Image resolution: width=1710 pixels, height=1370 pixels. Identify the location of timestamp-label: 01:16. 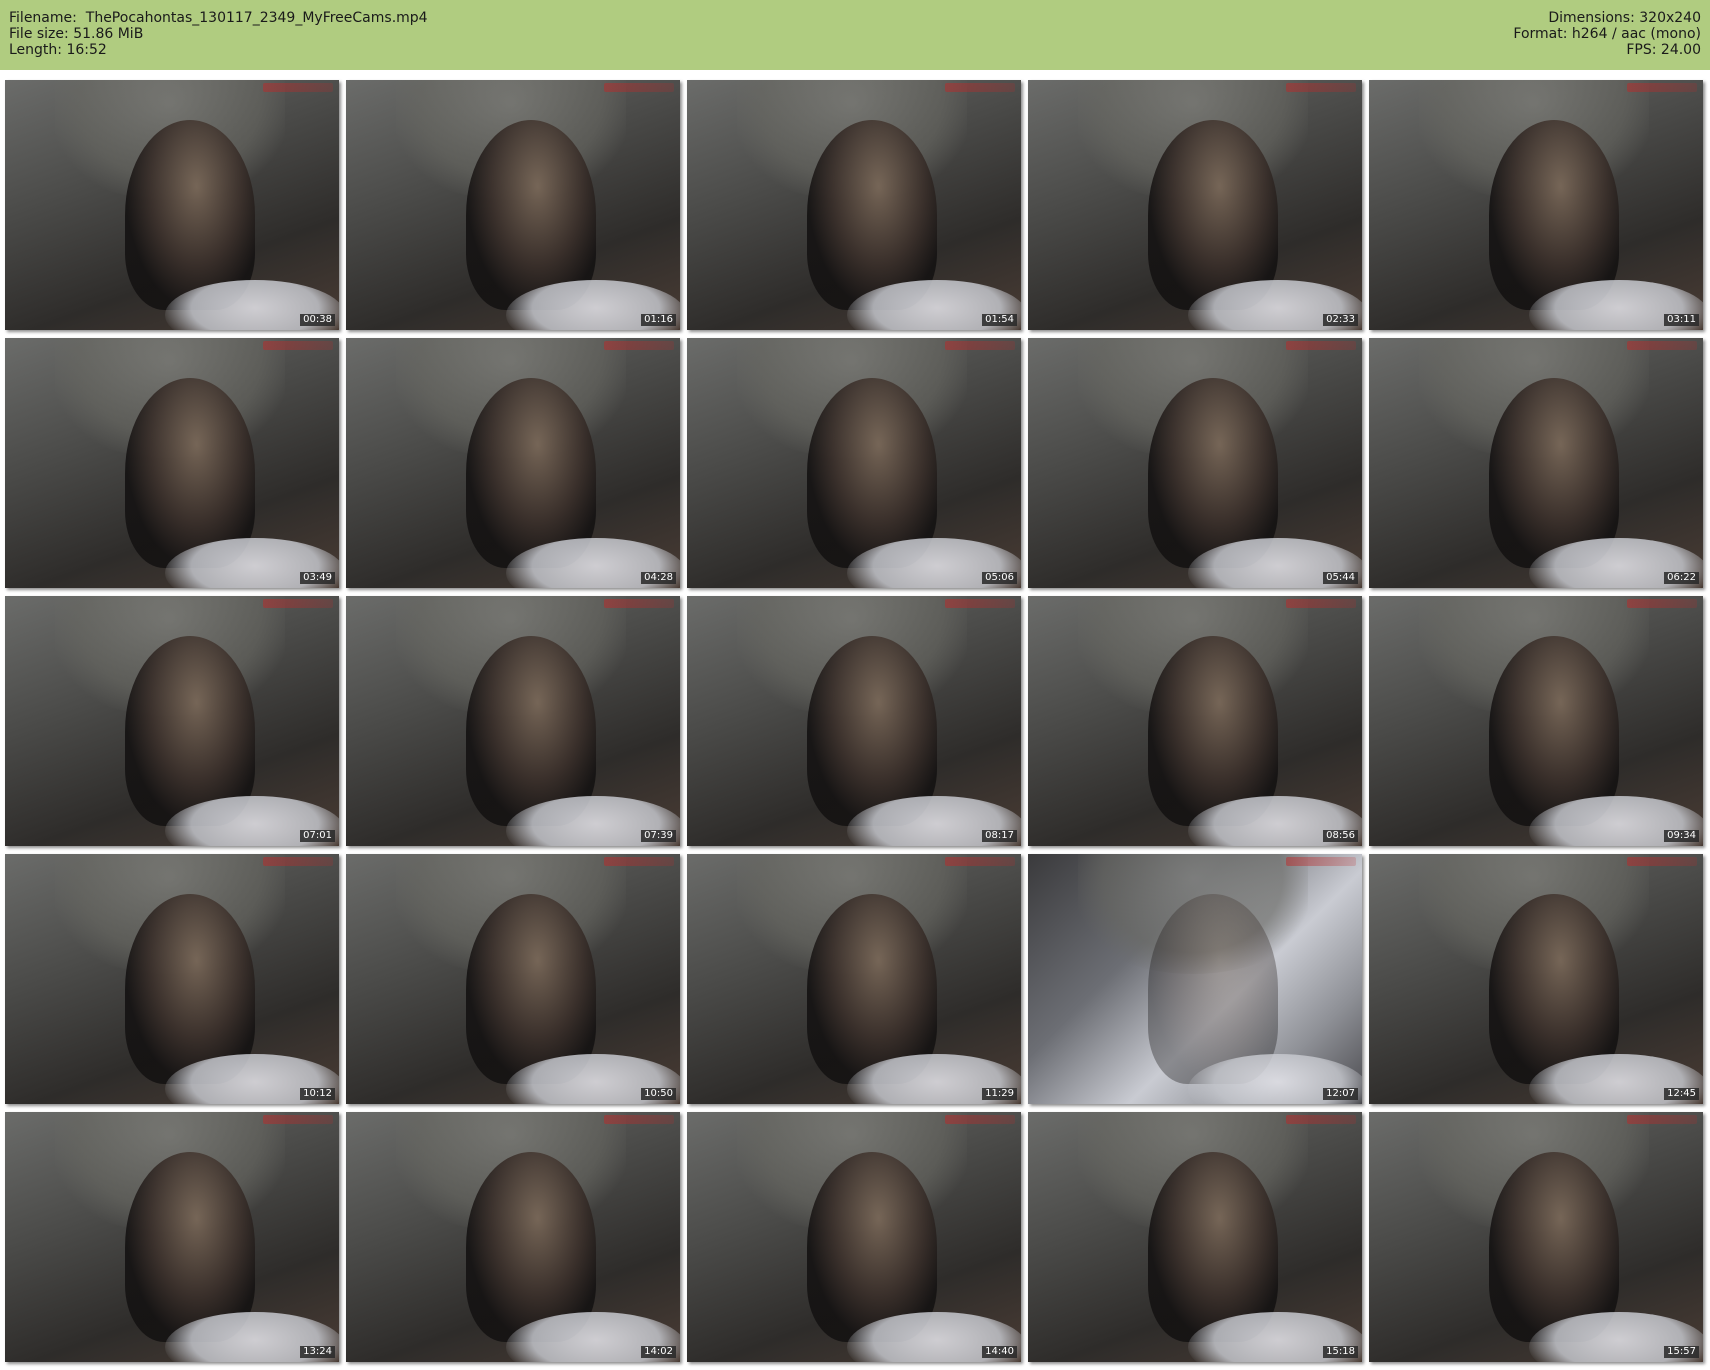
(658, 320).